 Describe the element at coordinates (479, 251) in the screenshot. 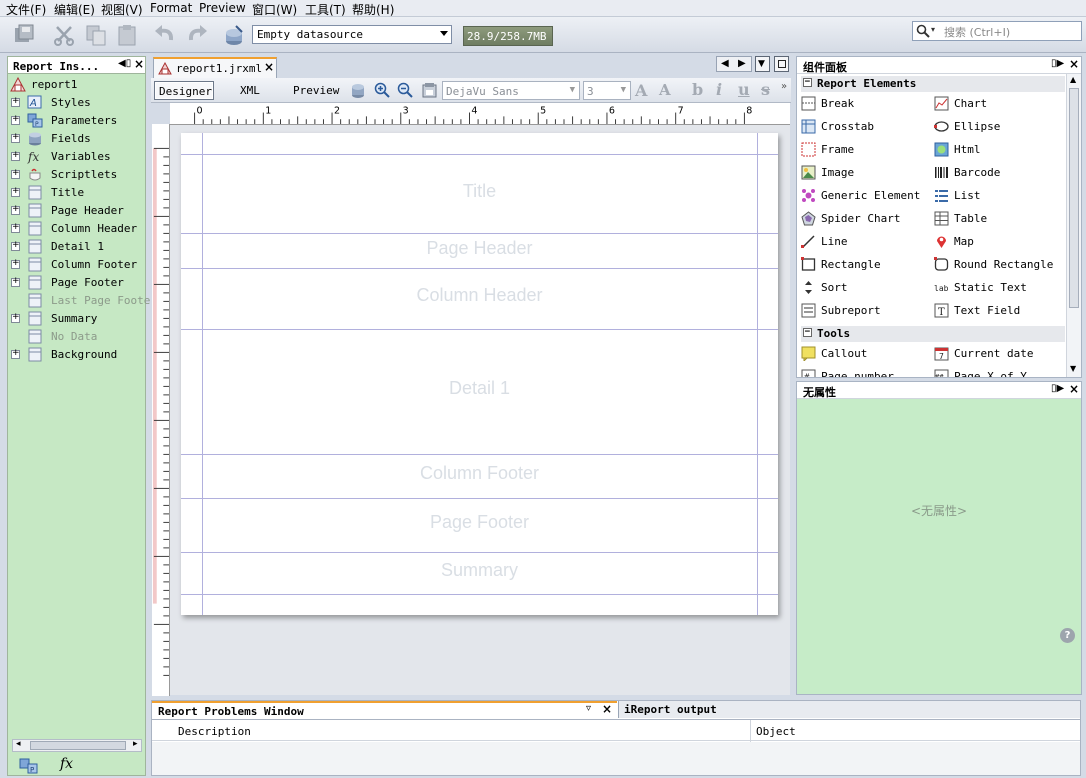

I see `band-page-header: Page Header` at that location.